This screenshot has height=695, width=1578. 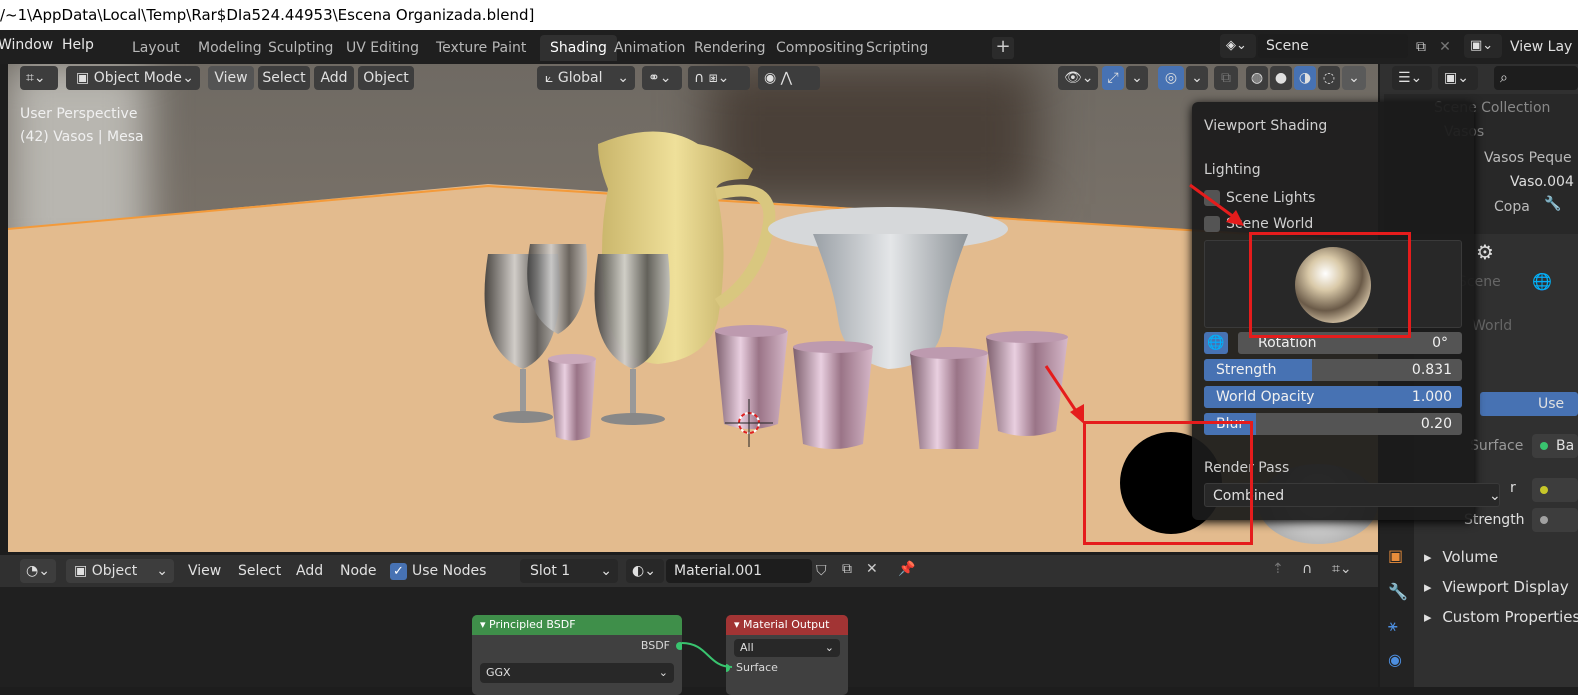 What do you see at coordinates (655, 645) in the screenshot?
I see `bsdf-output-label: BSDF` at bounding box center [655, 645].